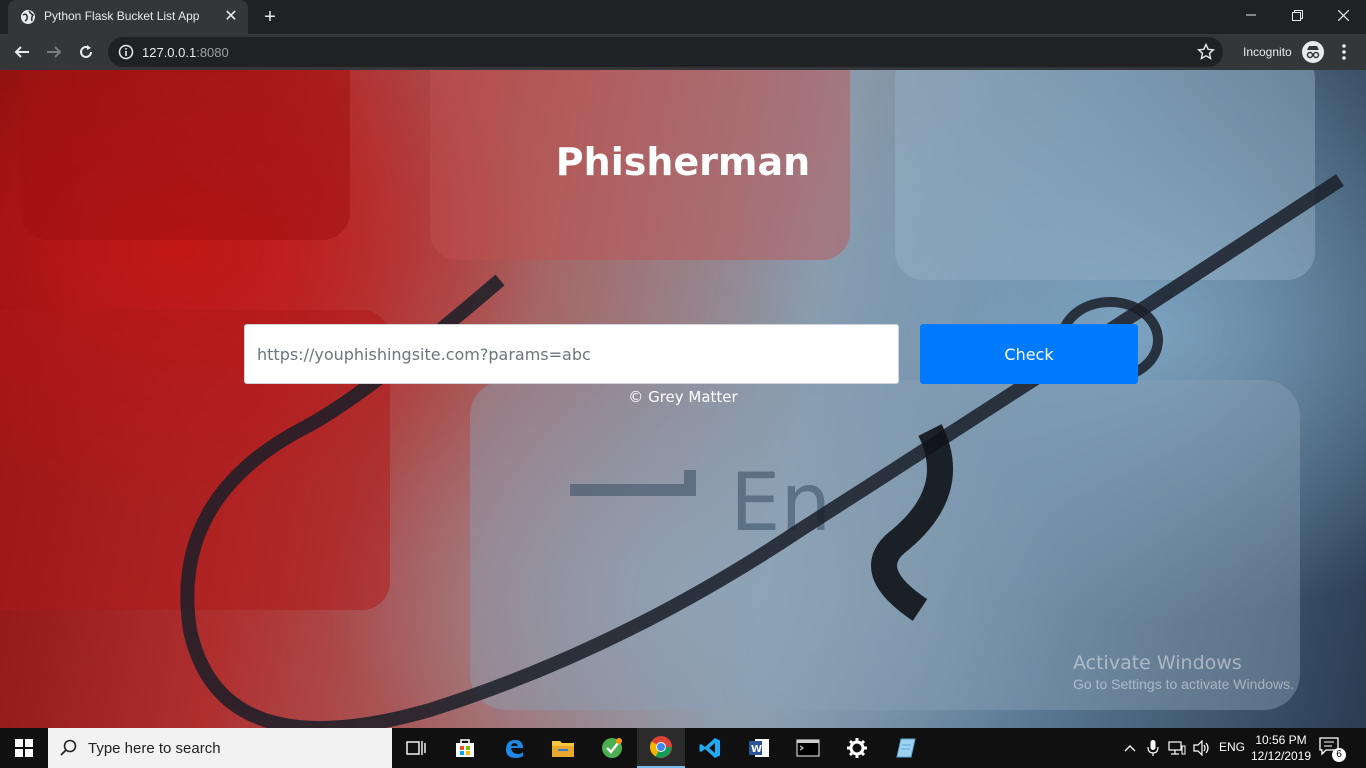 The height and width of the screenshot is (768, 1366). Describe the element at coordinates (1297, 15) in the screenshot. I see `restore-icon` at that location.